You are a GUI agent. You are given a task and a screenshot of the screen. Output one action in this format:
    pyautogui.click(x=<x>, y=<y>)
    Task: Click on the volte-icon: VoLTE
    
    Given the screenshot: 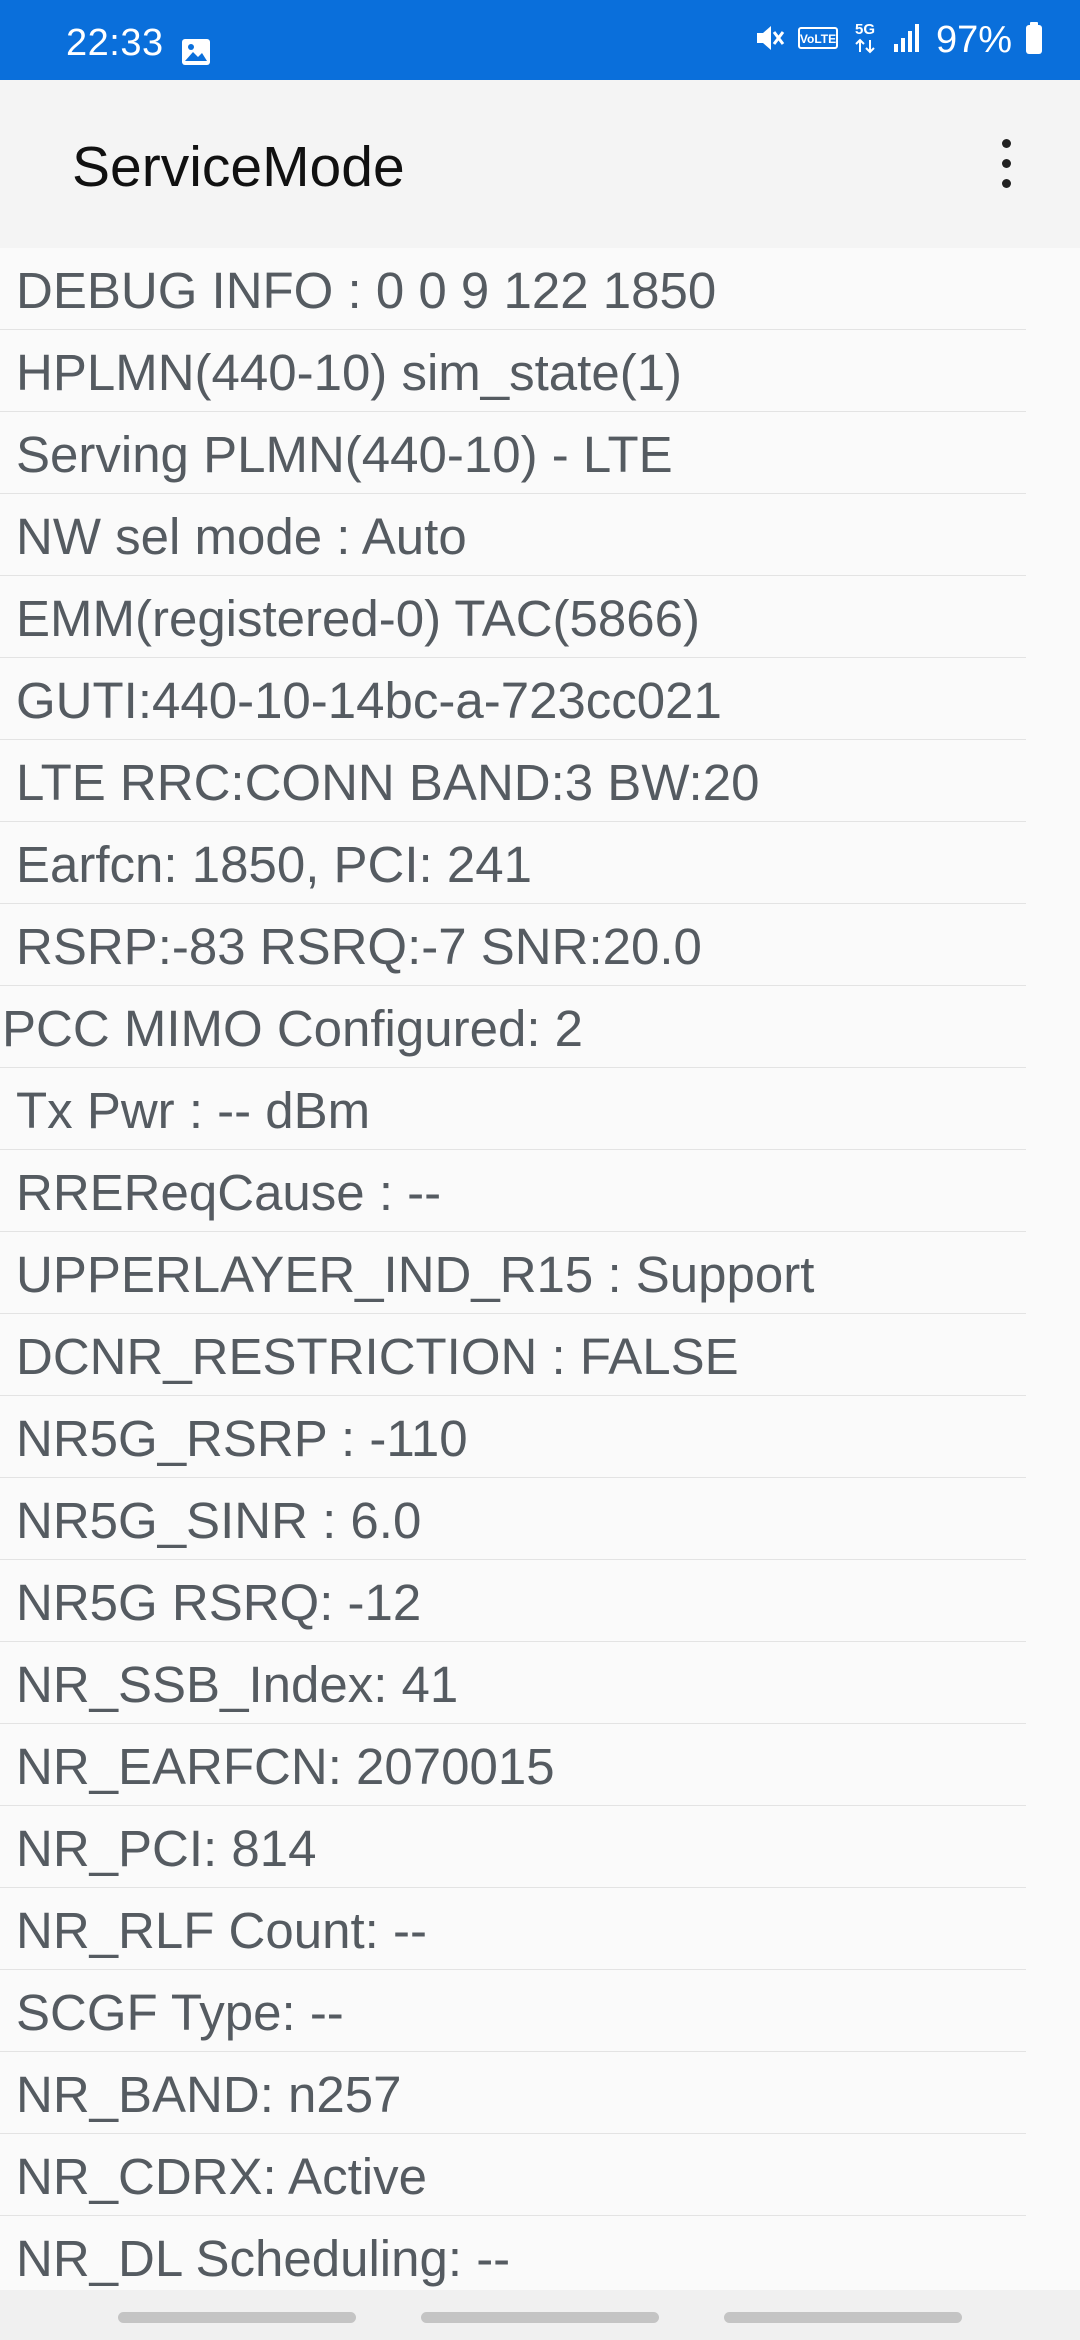 What is the action you would take?
    pyautogui.click(x=817, y=40)
    